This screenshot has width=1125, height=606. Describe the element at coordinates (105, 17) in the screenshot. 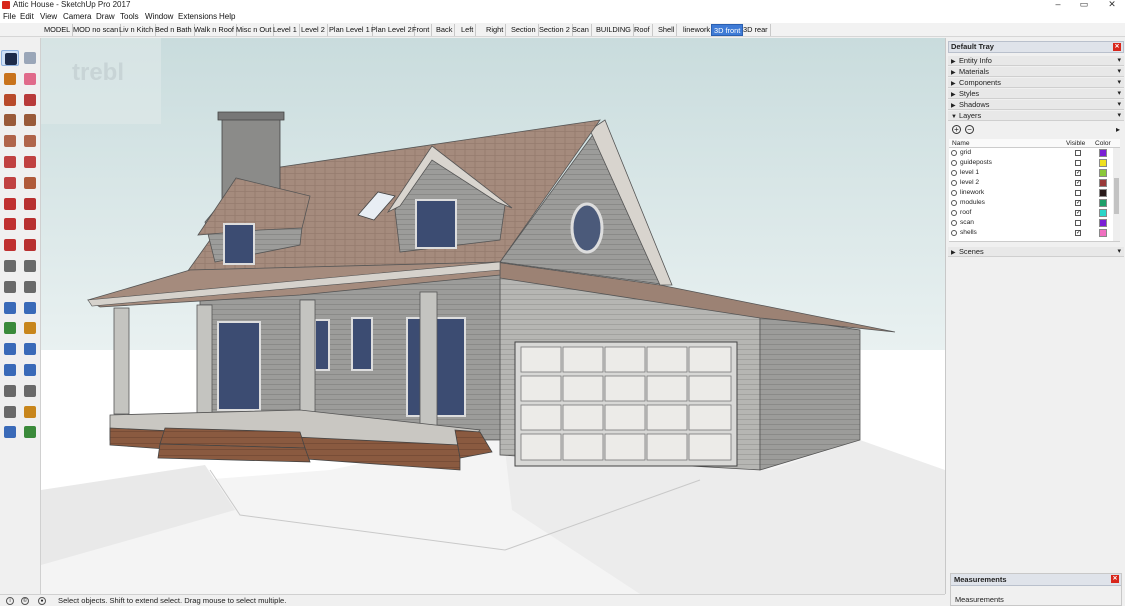

I see `menu-draw: Draw` at that location.